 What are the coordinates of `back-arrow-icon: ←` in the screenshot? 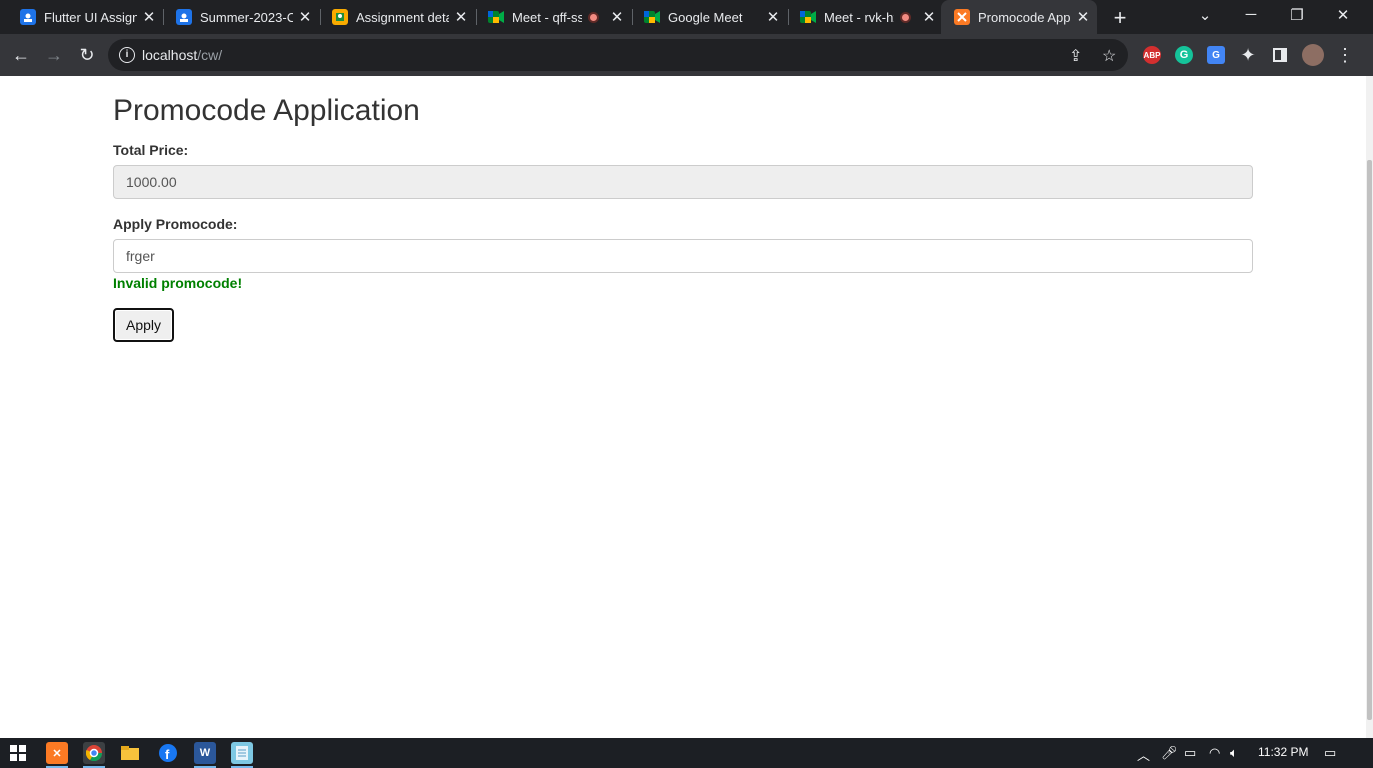 It's located at (21, 55).